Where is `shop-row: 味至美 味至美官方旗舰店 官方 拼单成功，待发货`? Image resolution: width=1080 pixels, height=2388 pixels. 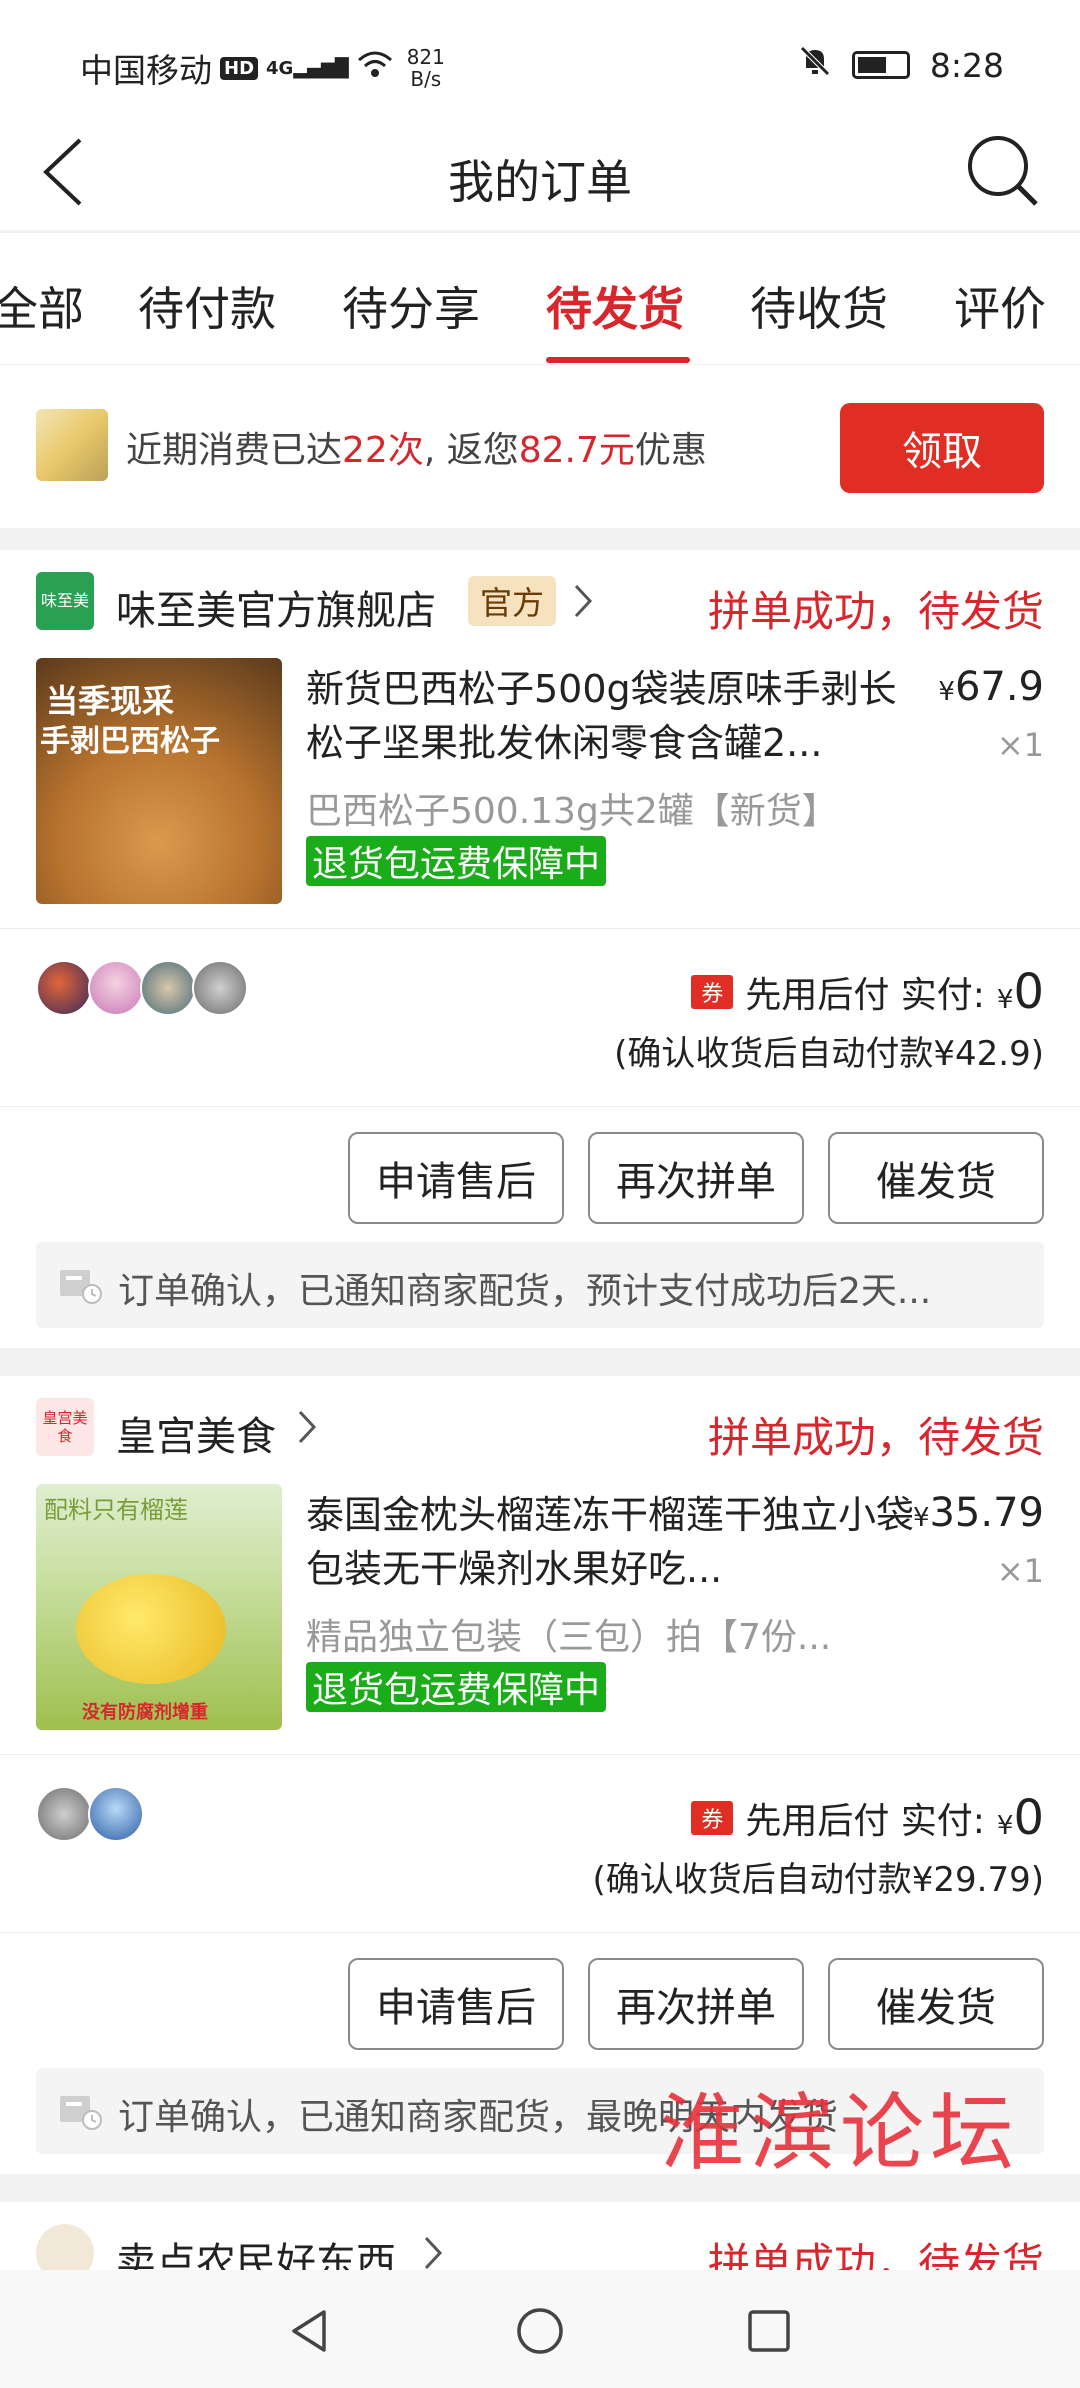 shop-row: 味至美 味至美官方旗舰店 官方 拼单成功，待发货 is located at coordinates (540, 604).